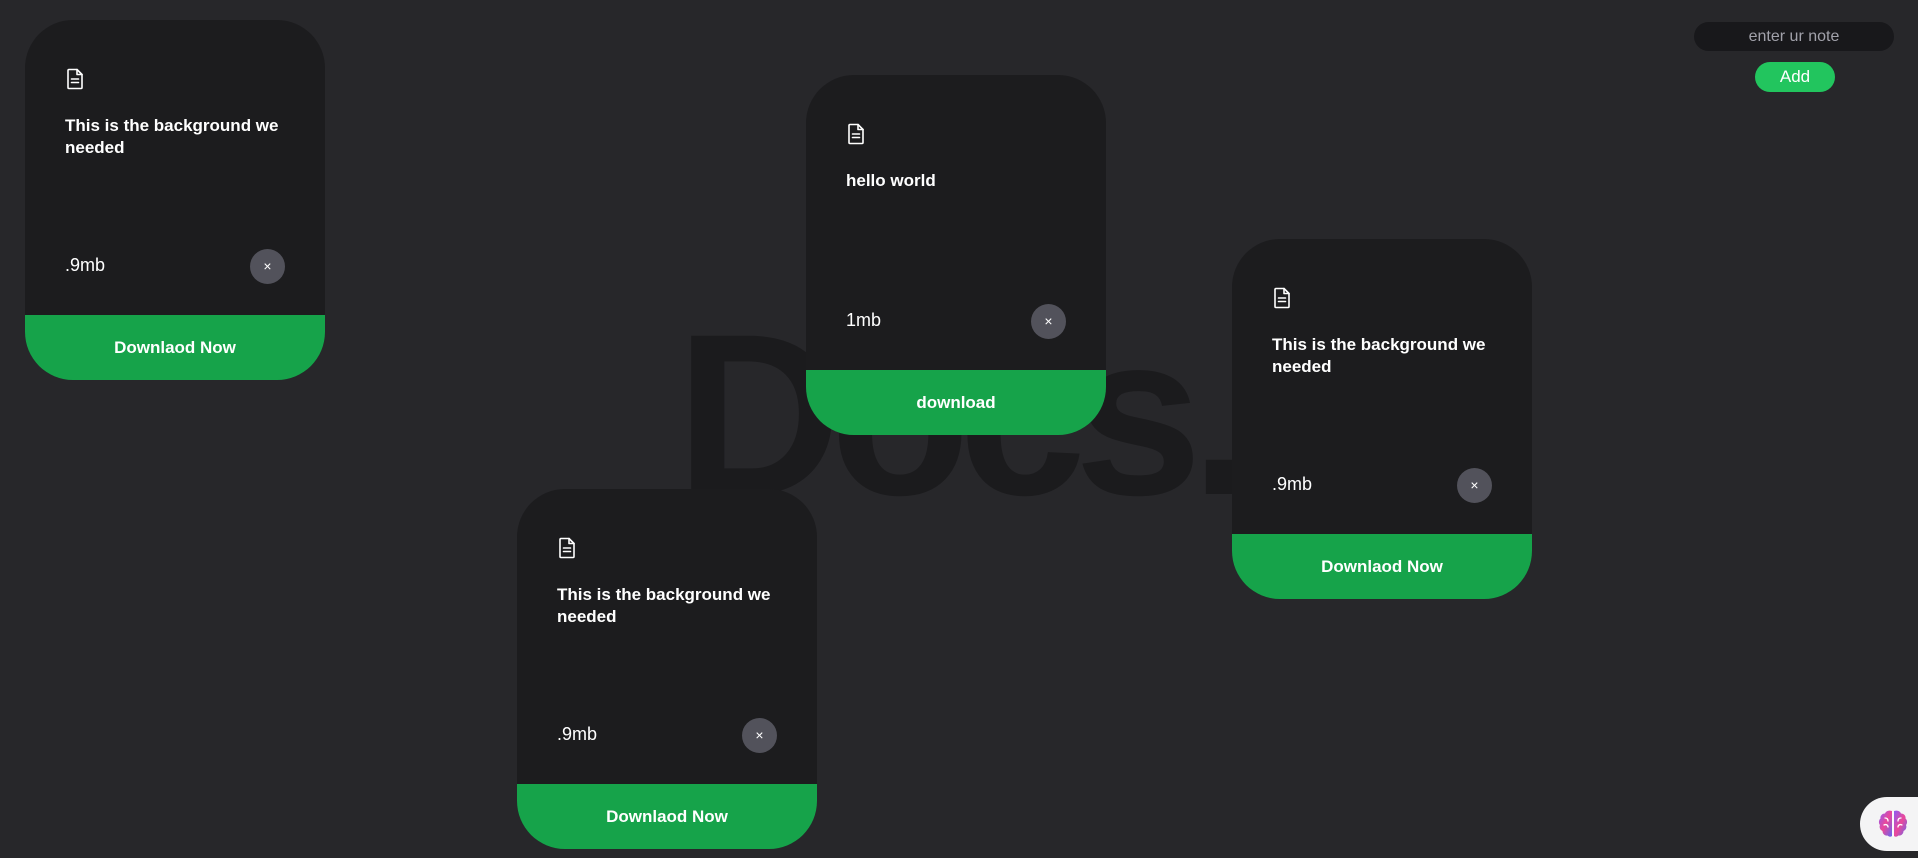 Image resolution: width=1918 pixels, height=858 pixels. Describe the element at coordinates (891, 180) in the screenshot. I see `card-title: hello world` at that location.